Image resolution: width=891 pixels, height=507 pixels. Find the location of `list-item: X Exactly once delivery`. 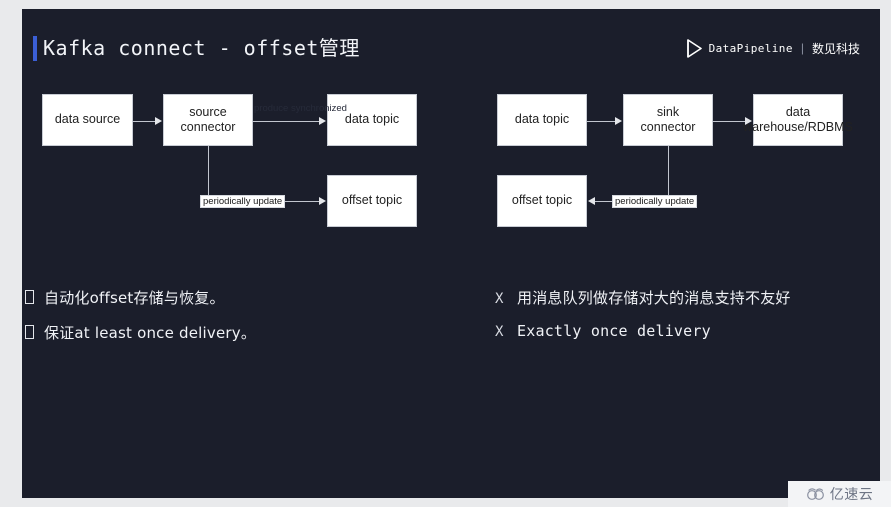

list-item: X Exactly once delivery is located at coordinates (643, 331).